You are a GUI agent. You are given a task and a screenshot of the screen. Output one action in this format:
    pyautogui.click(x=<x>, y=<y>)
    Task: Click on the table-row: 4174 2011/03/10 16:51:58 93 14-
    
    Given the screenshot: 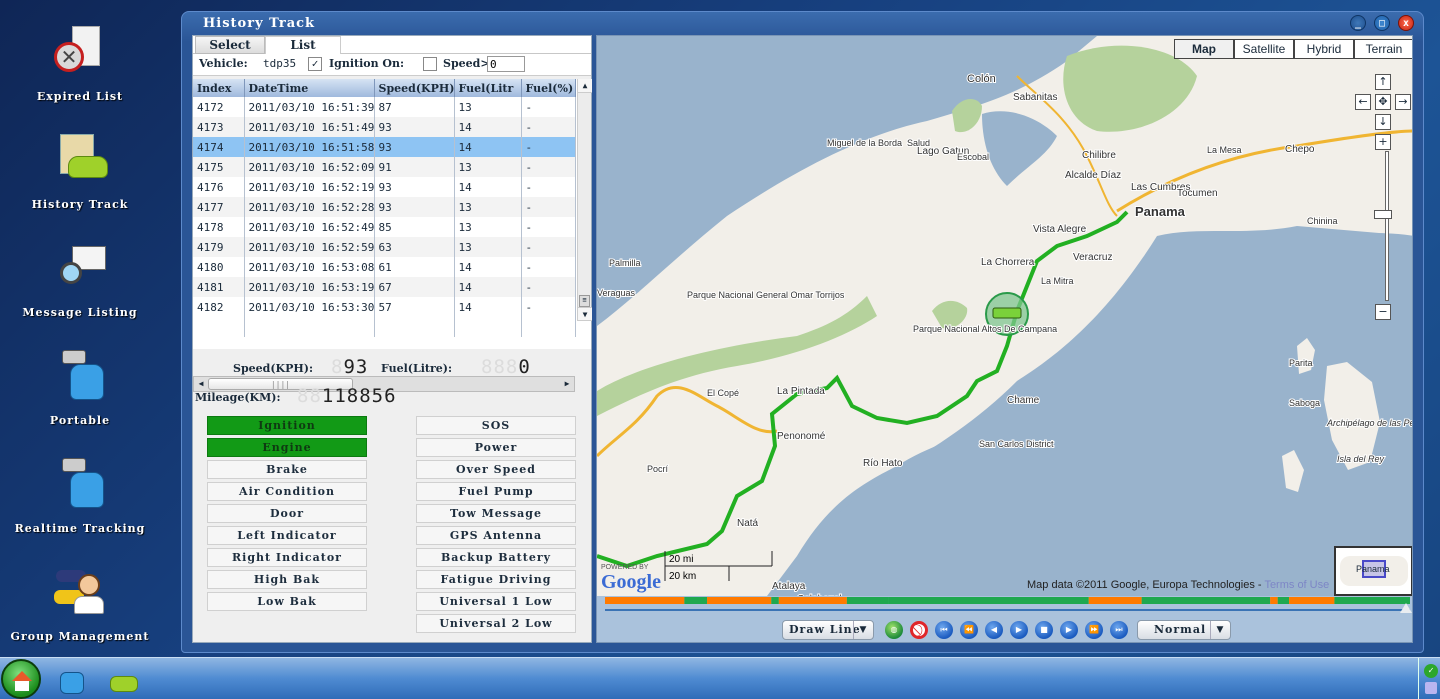 What is the action you would take?
    pyautogui.click(x=384, y=147)
    